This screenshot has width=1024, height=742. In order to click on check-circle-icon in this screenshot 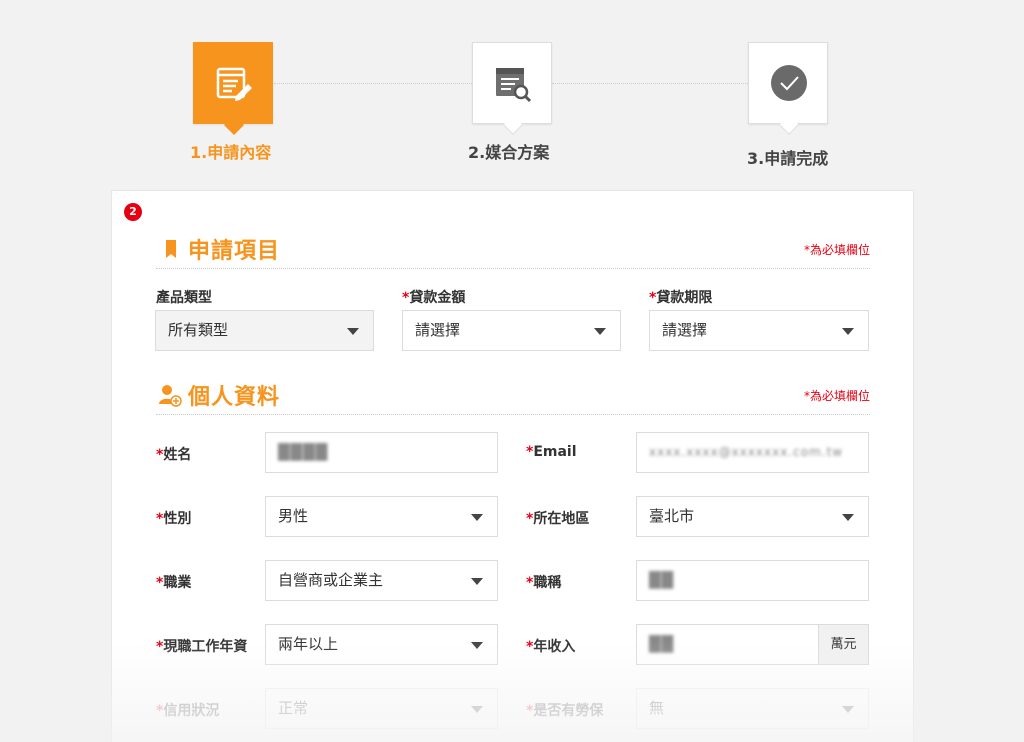, I will do `click(789, 83)`.